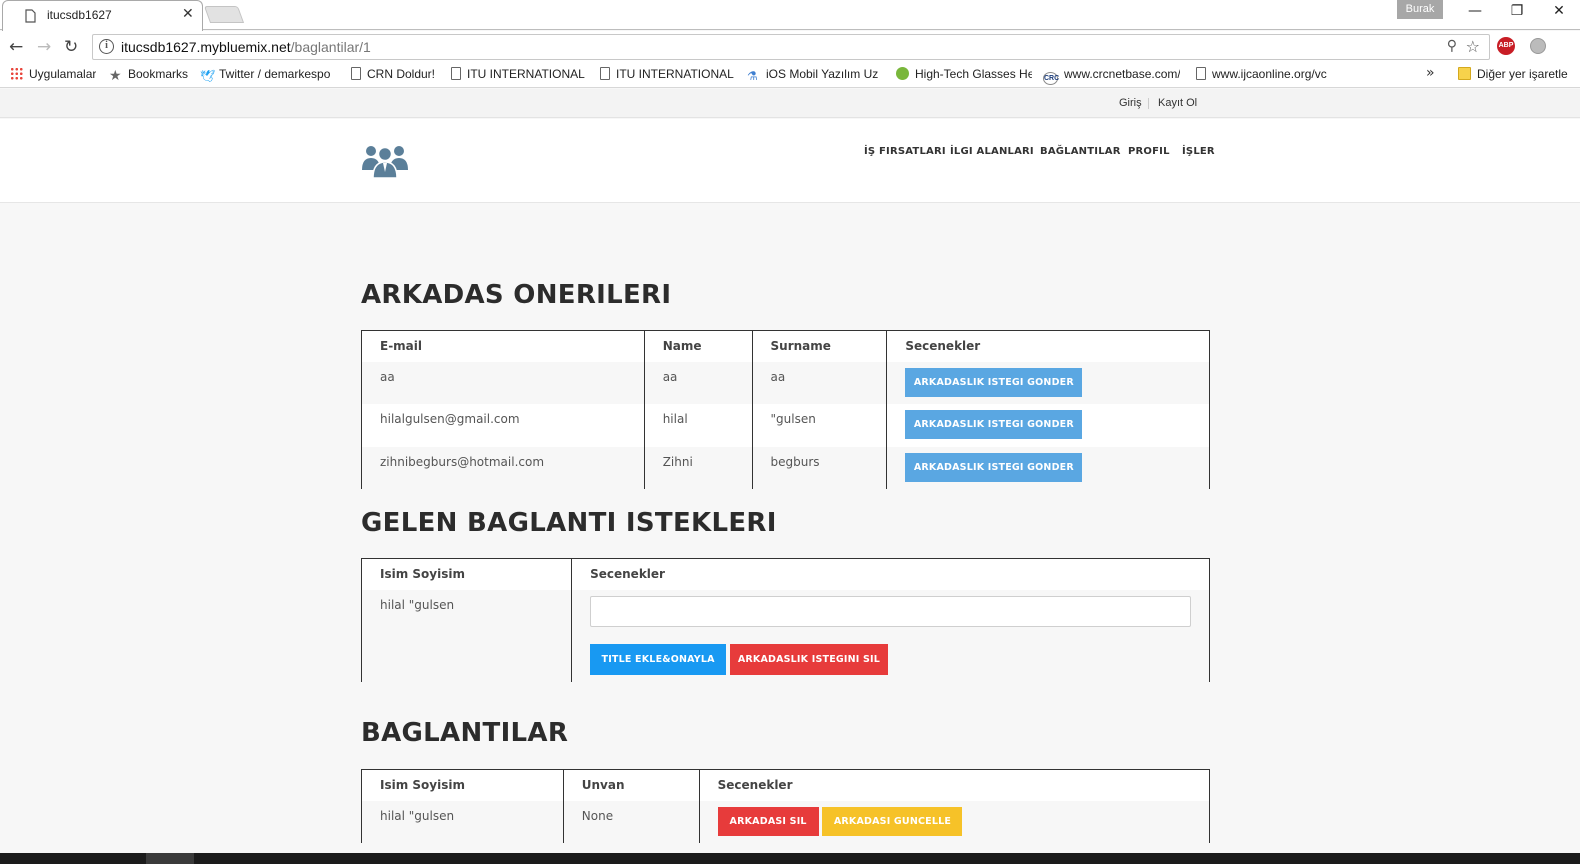 Image resolution: width=1580 pixels, height=864 pixels. What do you see at coordinates (815, 74) in the screenshot?
I see `bookmark-ios: ⚗ iOS Mobil Yazılım Uz` at bounding box center [815, 74].